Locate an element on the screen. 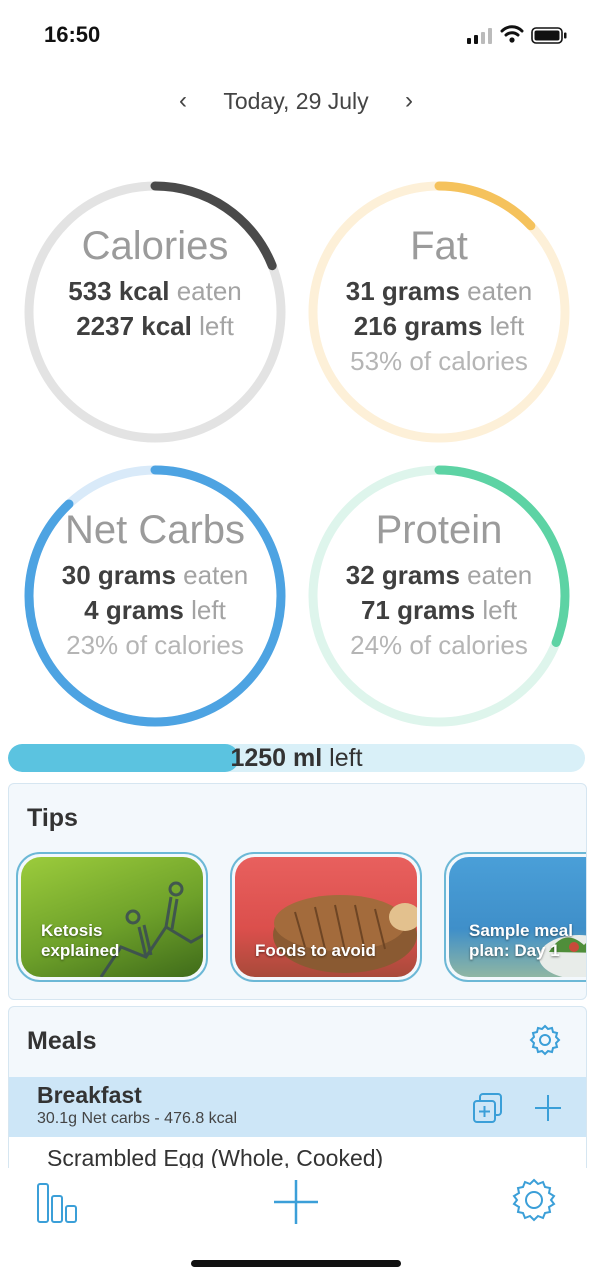 The height and width of the screenshot is (1280, 592). calories-title: Calories is located at coordinates (155, 246).